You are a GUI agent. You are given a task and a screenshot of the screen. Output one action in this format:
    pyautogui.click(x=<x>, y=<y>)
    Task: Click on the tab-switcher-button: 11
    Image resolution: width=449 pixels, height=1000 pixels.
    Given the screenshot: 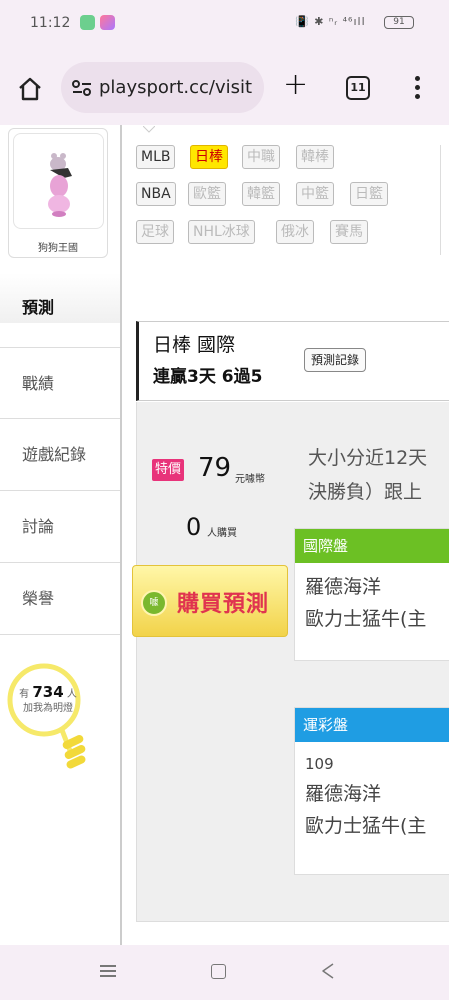 What is the action you would take?
    pyautogui.click(x=358, y=88)
    